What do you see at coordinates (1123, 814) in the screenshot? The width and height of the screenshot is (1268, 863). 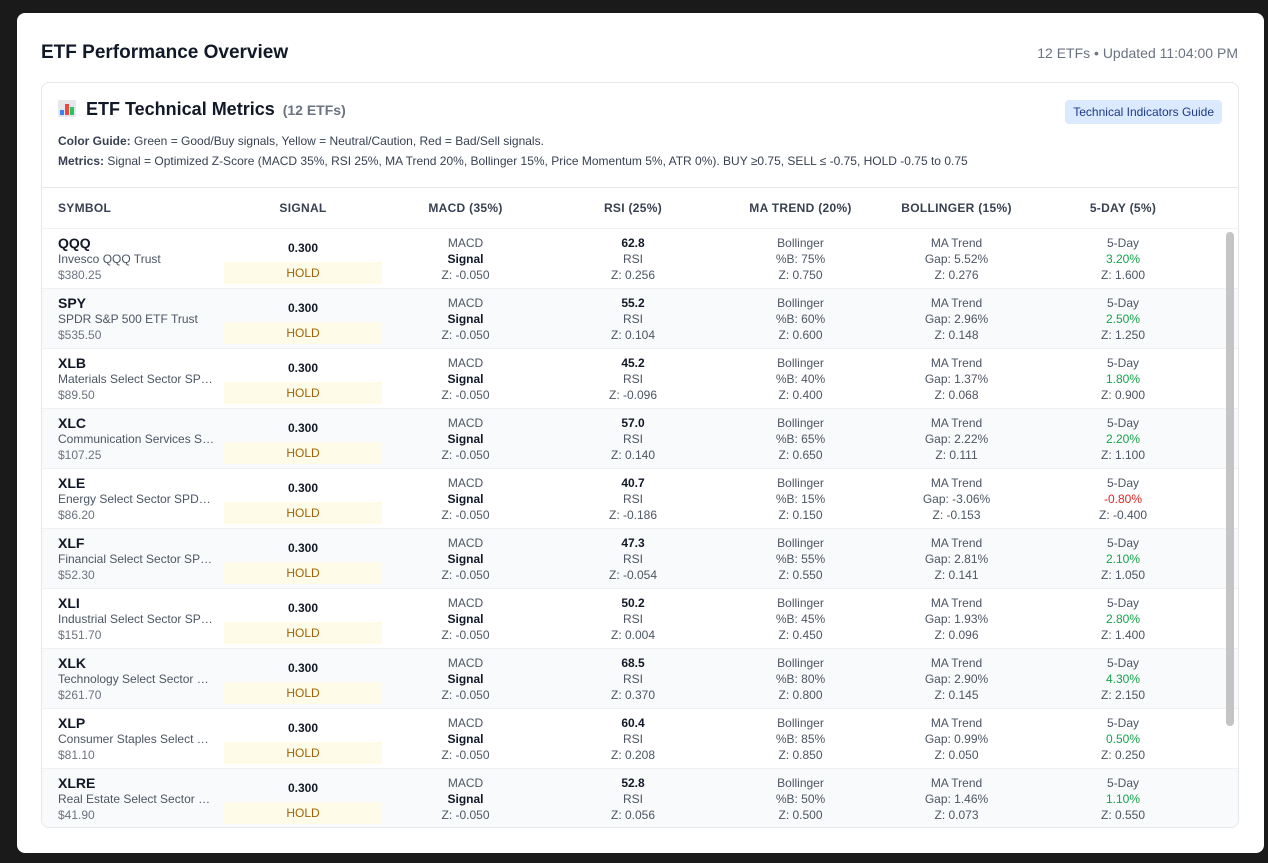 I see `five-day-zscore: Z: 0.550` at bounding box center [1123, 814].